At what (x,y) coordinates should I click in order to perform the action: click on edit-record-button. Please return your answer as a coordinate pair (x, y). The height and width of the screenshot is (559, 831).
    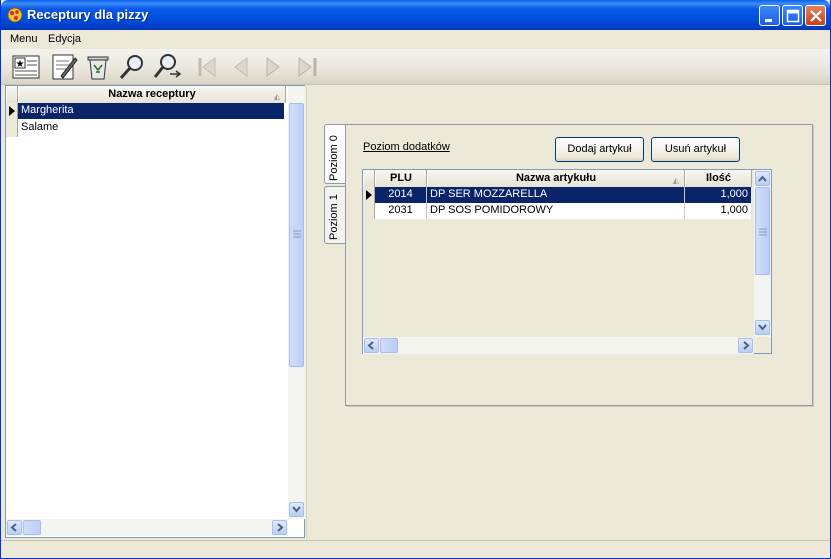
    Looking at the image, I should click on (64, 67).